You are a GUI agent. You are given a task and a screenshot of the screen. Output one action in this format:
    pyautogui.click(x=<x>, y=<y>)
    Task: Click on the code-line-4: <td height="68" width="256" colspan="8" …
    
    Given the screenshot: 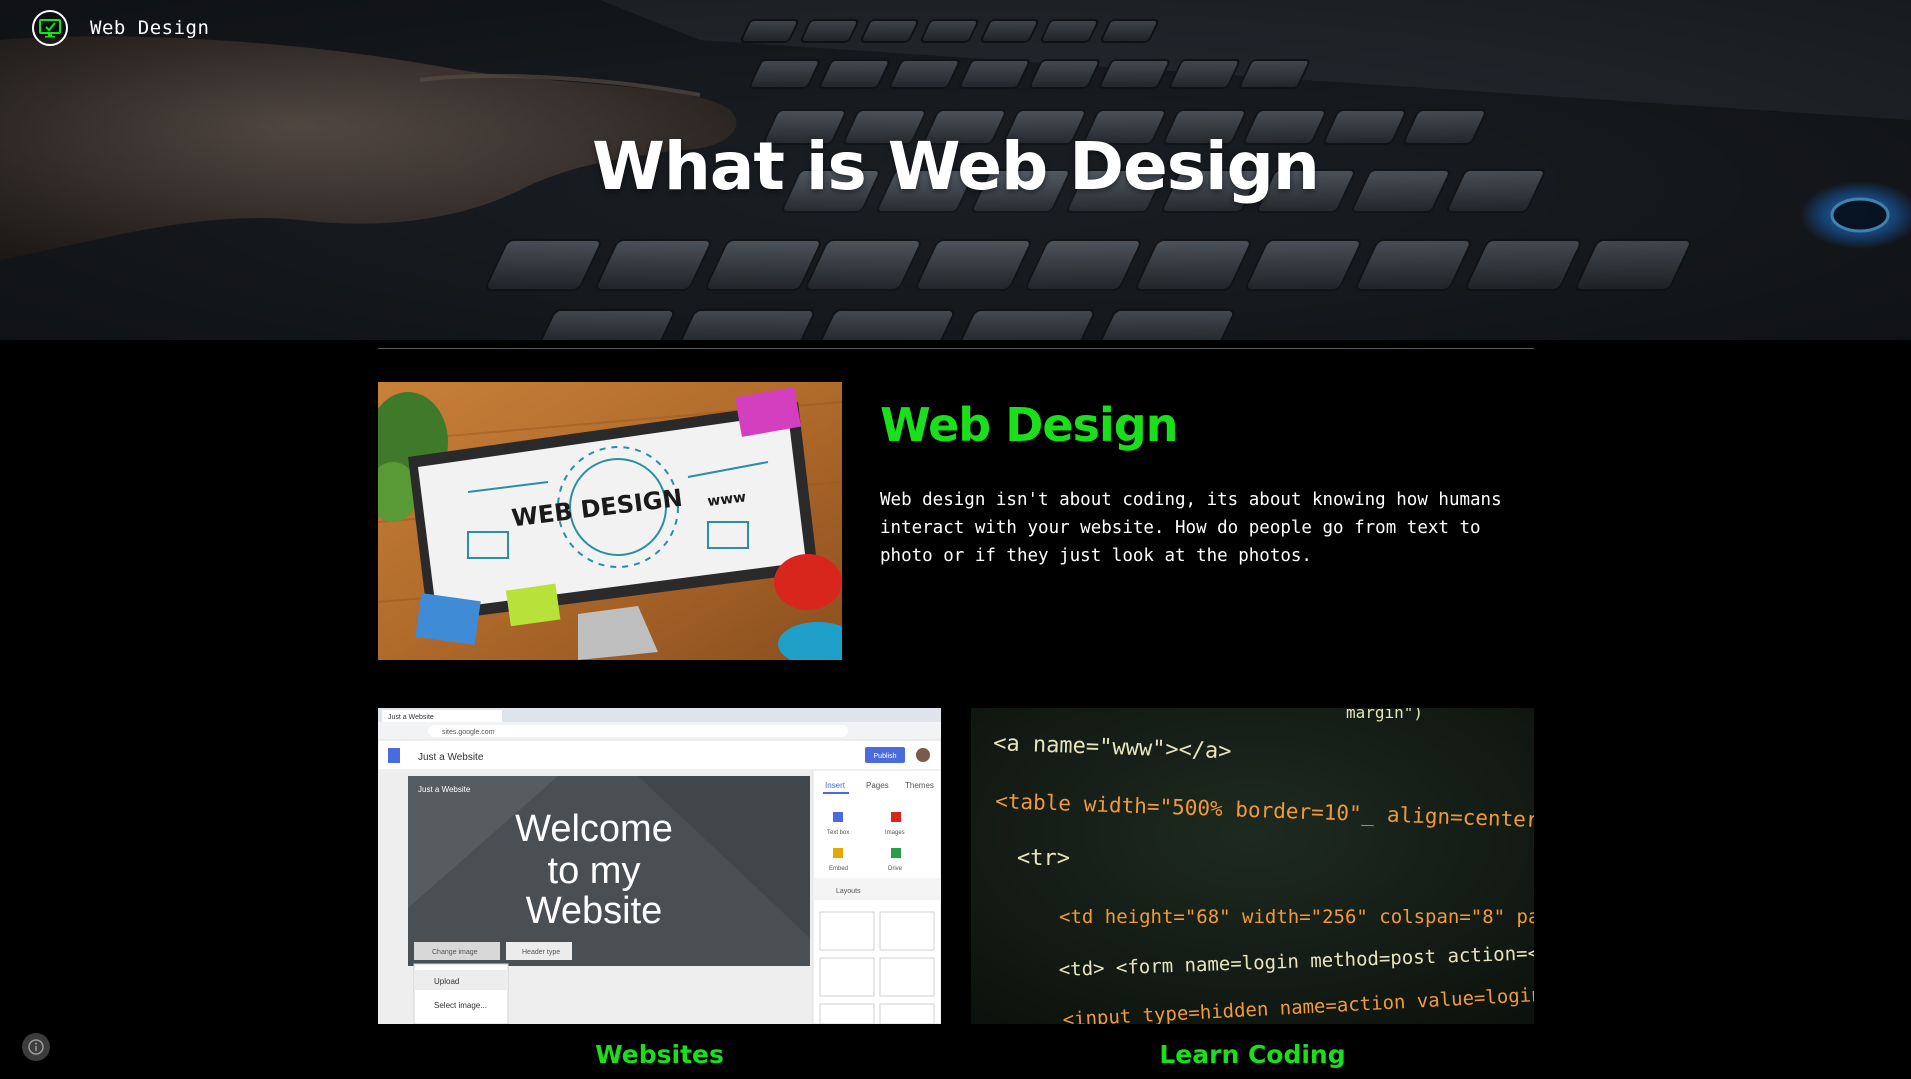 What is the action you would take?
    pyautogui.click(x=1296, y=917)
    